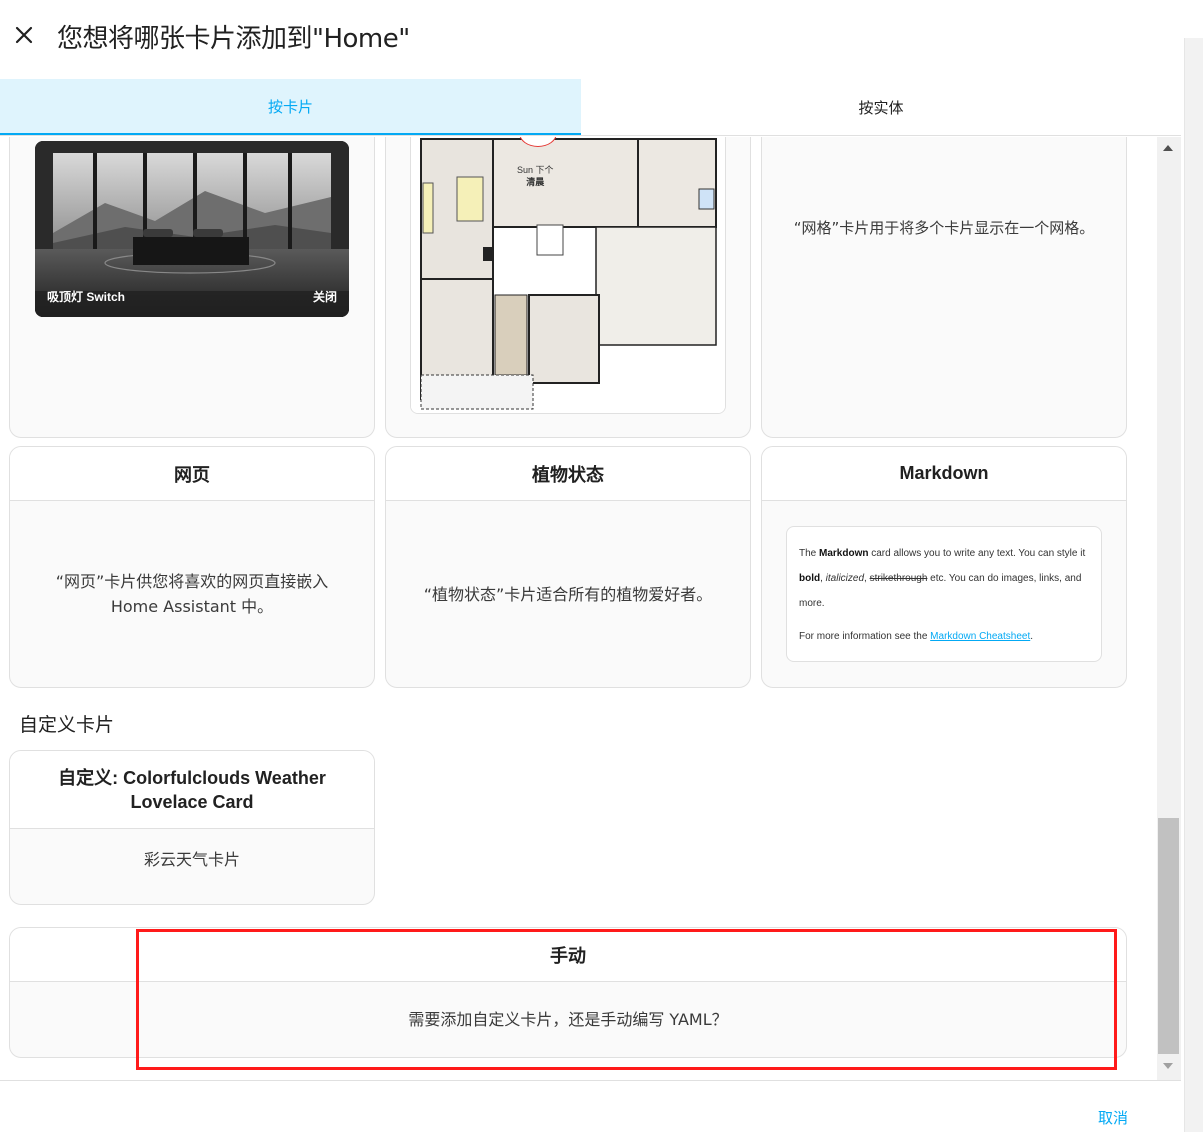  What do you see at coordinates (1168, 148) in the screenshot?
I see `scroll-up-arrow-icon` at bounding box center [1168, 148].